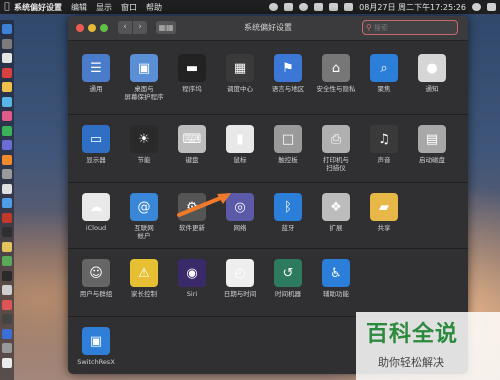 The image size is (500, 380). Describe the element at coordinates (476, 7) in the screenshot. I see `spotlight-icon` at that location.